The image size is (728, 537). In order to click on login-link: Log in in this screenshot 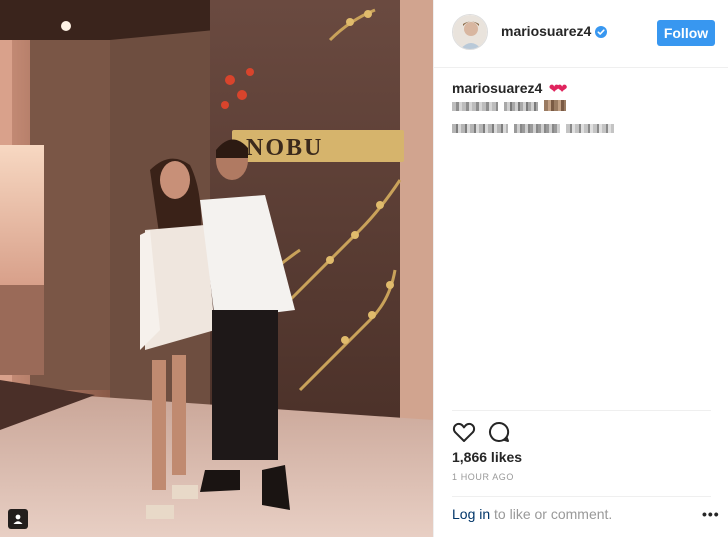, I will do `click(471, 514)`.